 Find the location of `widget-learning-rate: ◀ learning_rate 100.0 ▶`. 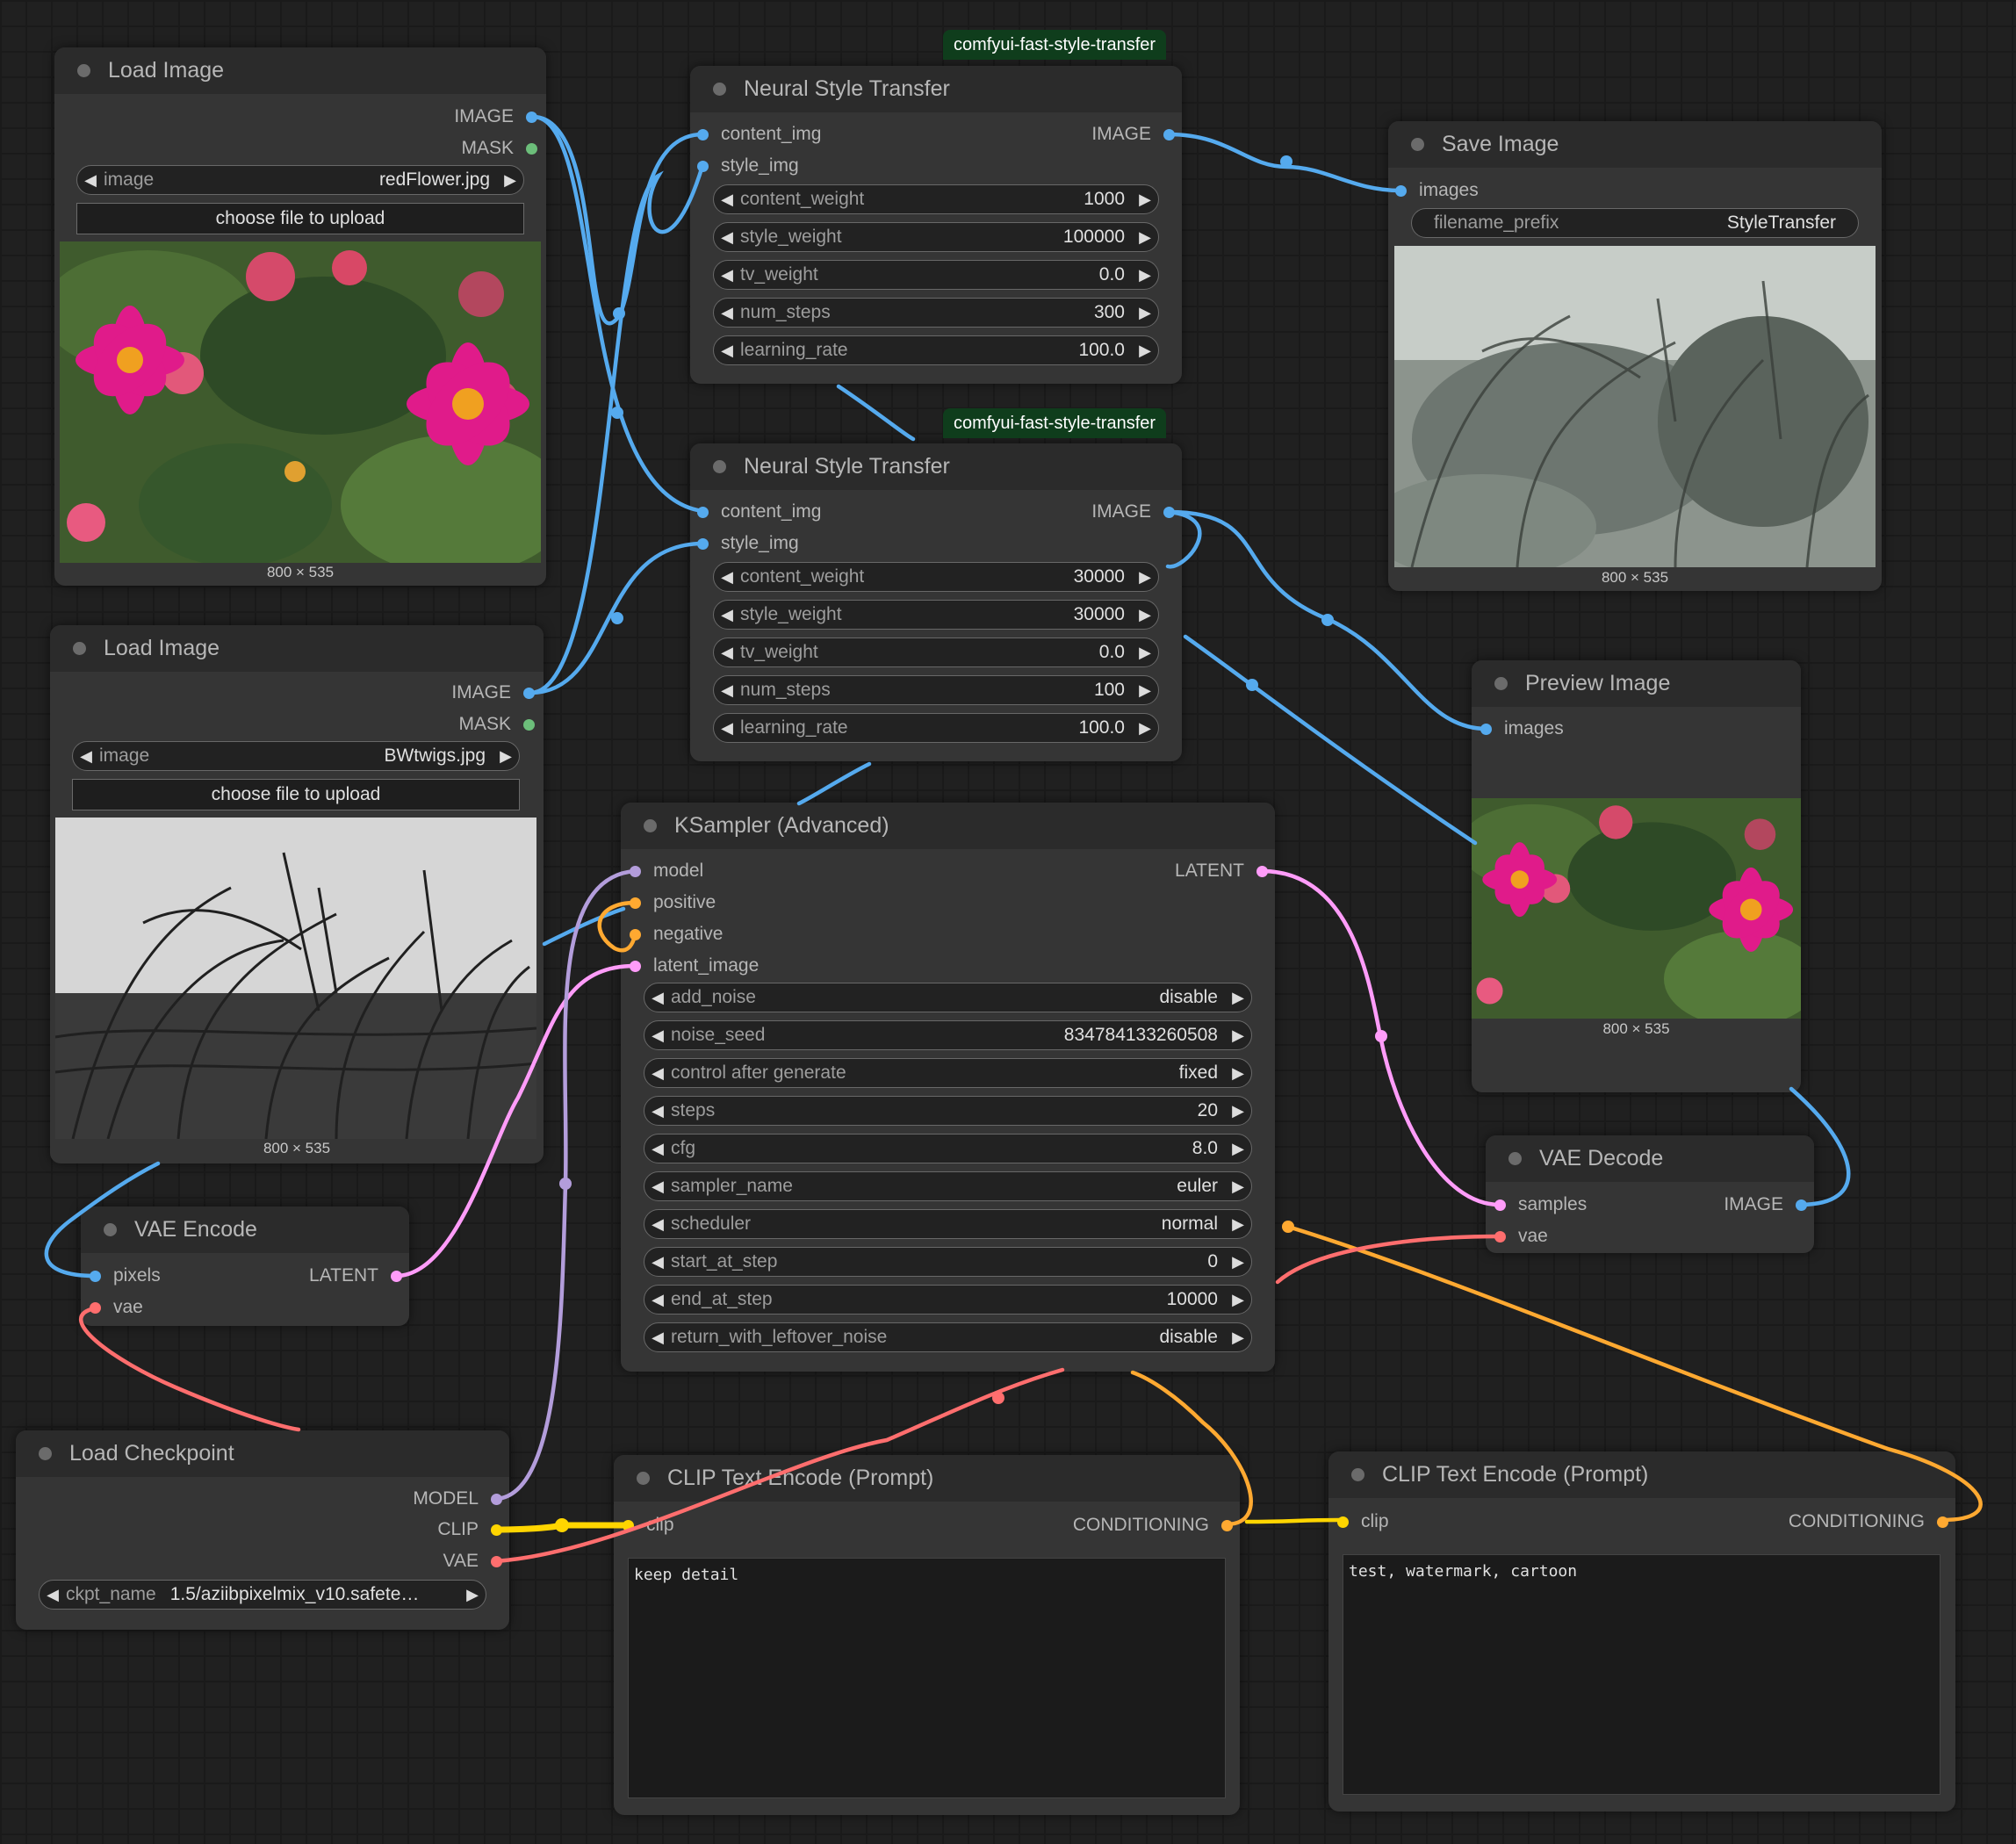

widget-learning-rate: ◀ learning_rate 100.0 ▶ is located at coordinates (936, 728).